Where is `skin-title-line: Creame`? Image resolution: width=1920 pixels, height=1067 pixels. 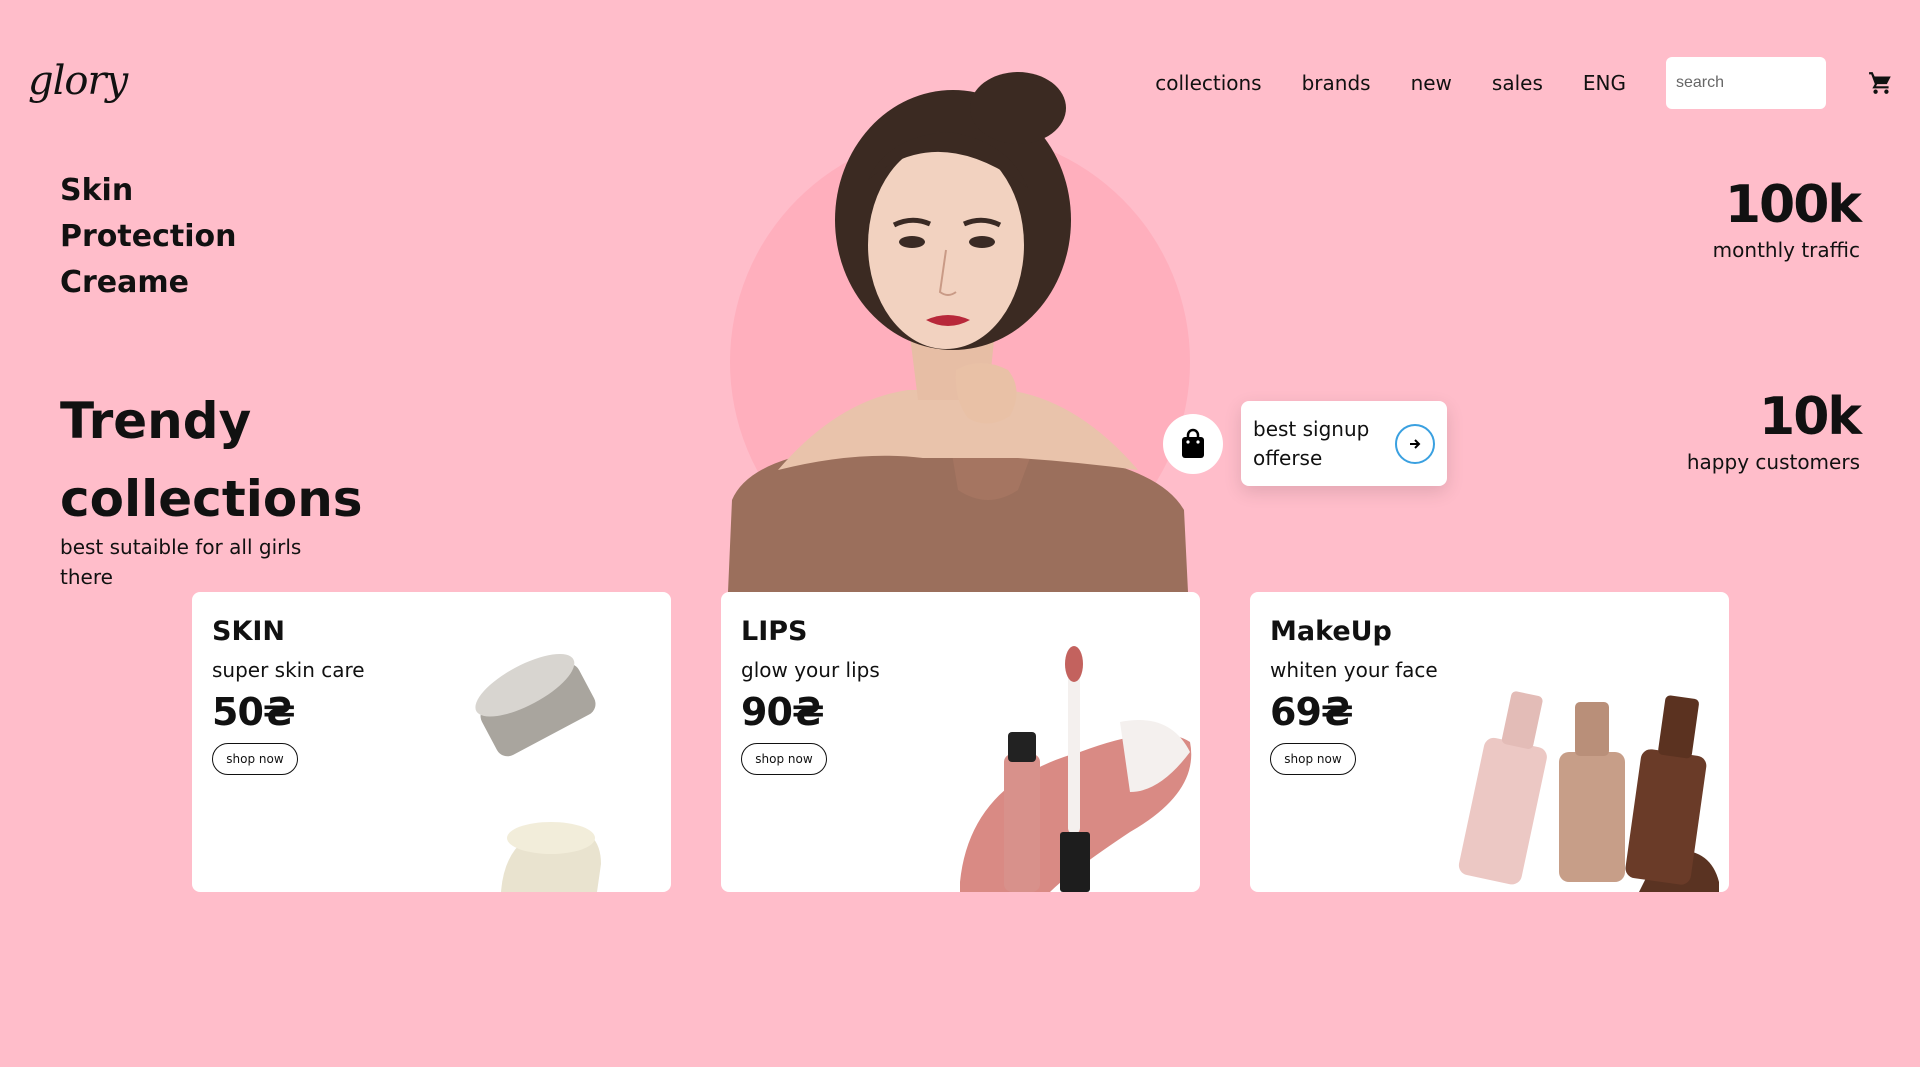
skin-title-line: Creame is located at coordinates (125, 282).